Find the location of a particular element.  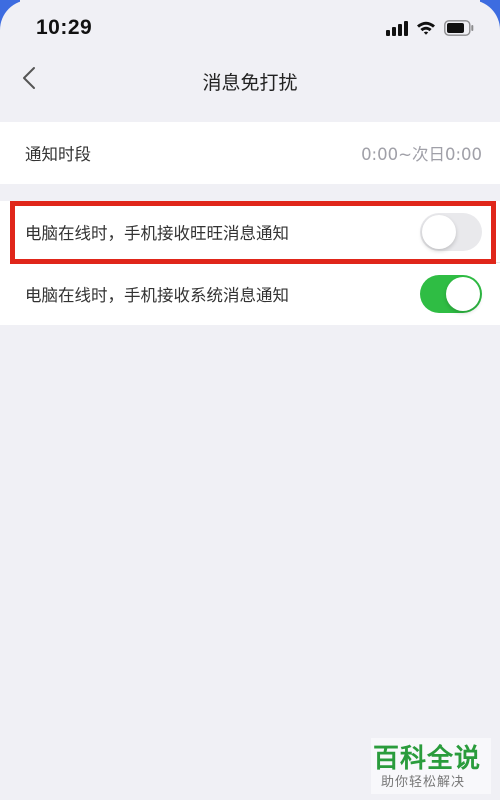

system-notification-label: 电脑在线时，手机接收系统消息通知 is located at coordinates (157, 295).